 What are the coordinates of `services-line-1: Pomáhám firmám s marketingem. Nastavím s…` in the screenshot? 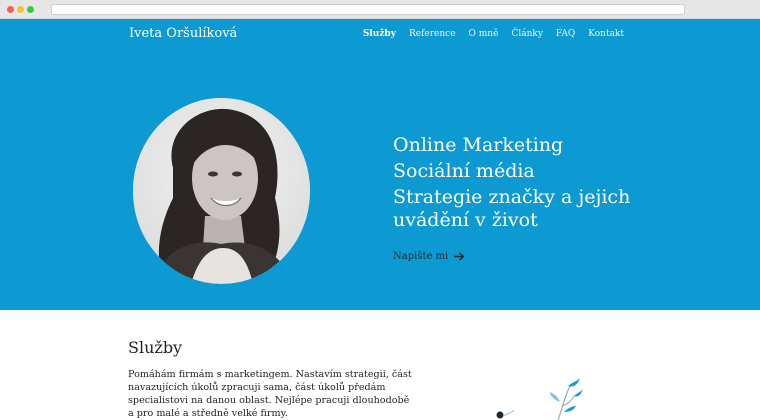 It's located at (270, 374).